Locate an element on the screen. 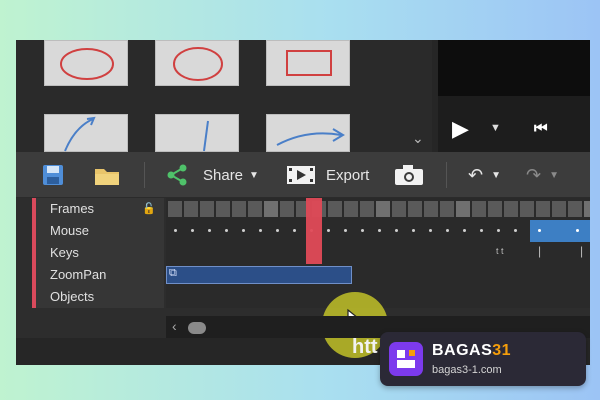  play-menu-arrow-icon: ▼ is located at coordinates (495, 128).